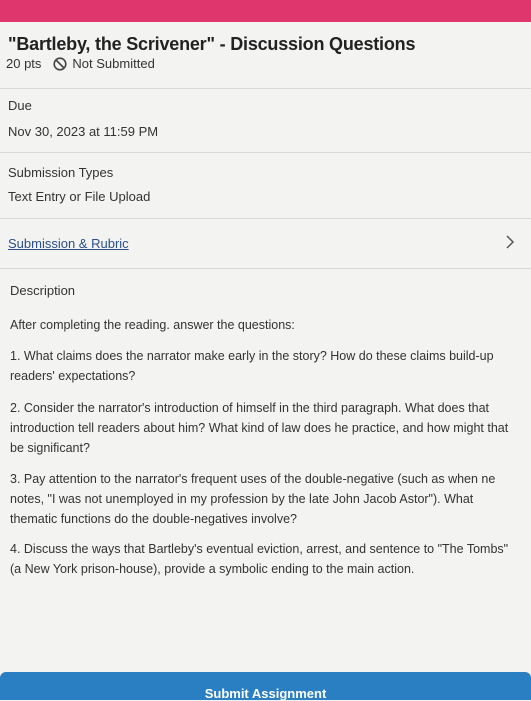 This screenshot has height=701, width=531. I want to click on submit-assignment-button: Submit Assignment, so click(265, 693).